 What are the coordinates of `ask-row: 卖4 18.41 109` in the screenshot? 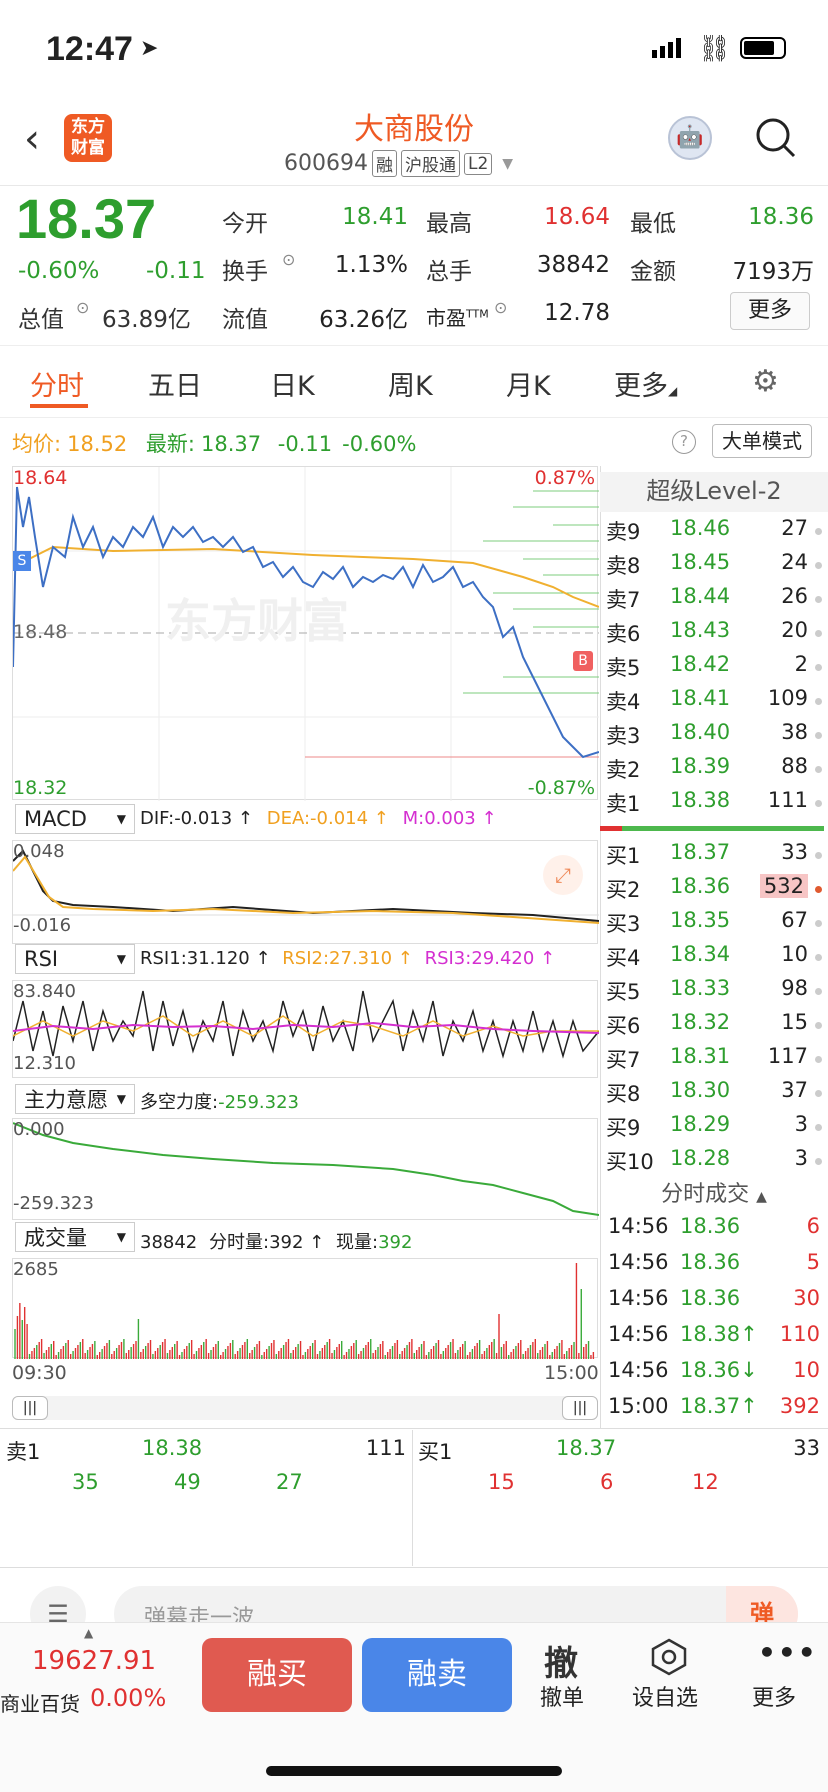 It's located at (715, 703).